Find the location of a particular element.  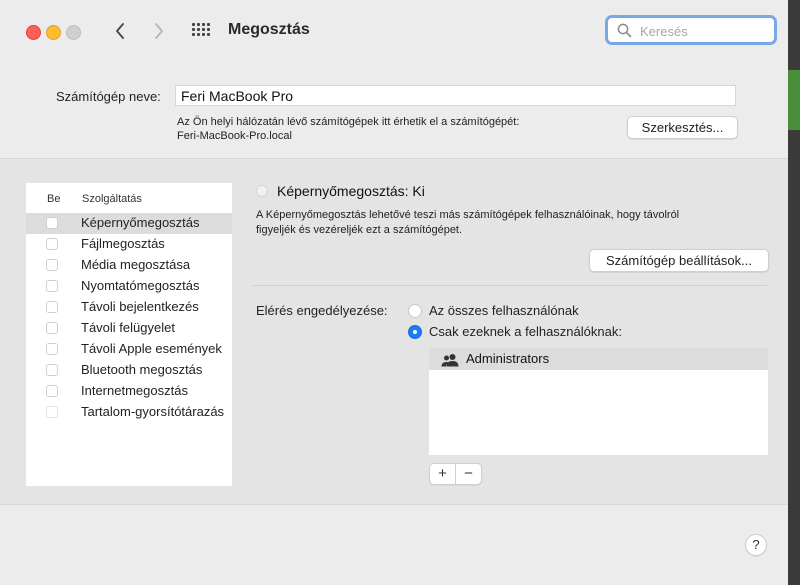

user-row-administrators: Administrators is located at coordinates (598, 359).